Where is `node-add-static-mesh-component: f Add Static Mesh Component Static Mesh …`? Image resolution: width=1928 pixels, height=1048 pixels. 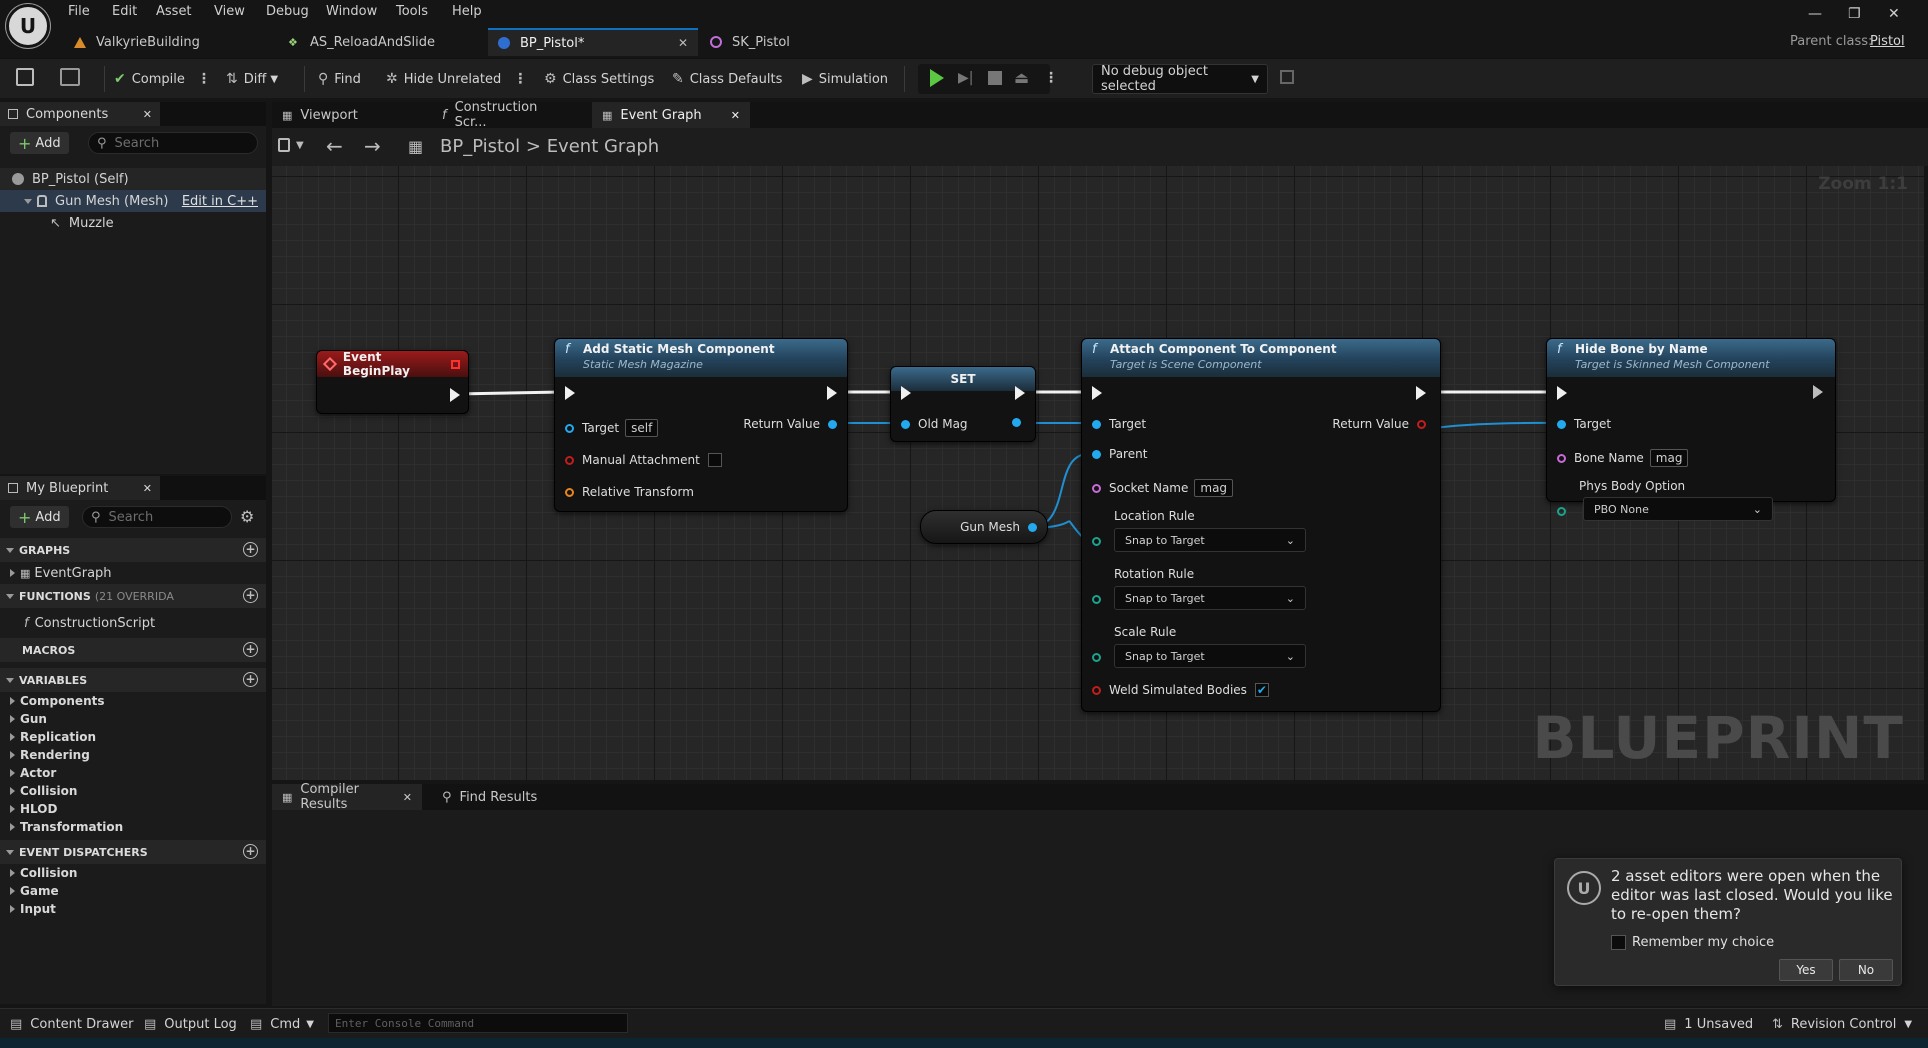 node-add-static-mesh-component: f Add Static Mesh Component Static Mesh … is located at coordinates (701, 425).